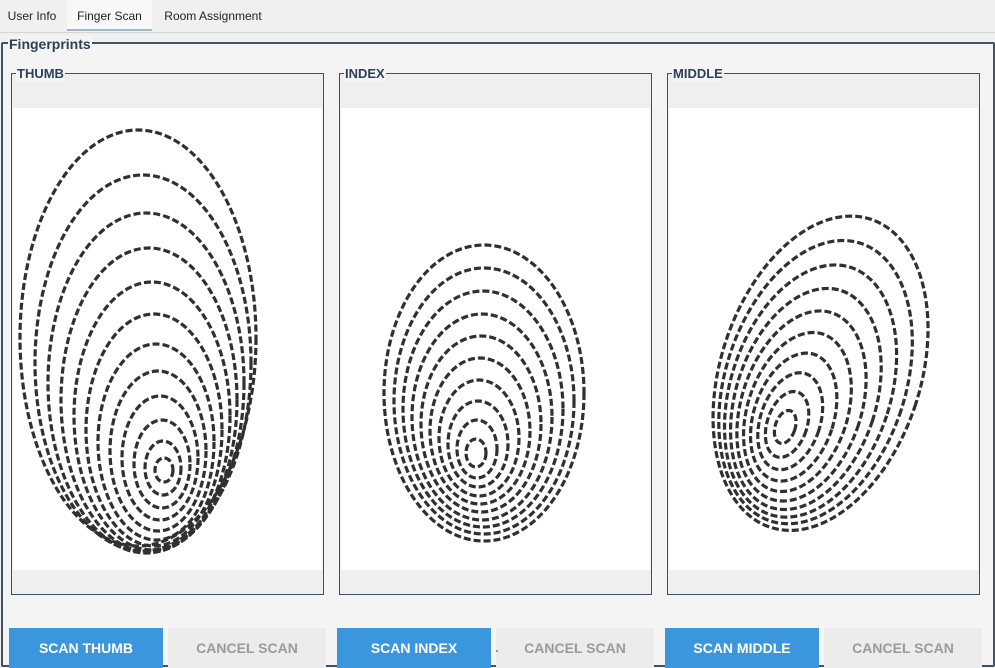 Image resolution: width=995 pixels, height=668 pixels. What do you see at coordinates (575, 648) in the screenshot?
I see `cancel-index-scan-button: CANCEL SCAN` at bounding box center [575, 648].